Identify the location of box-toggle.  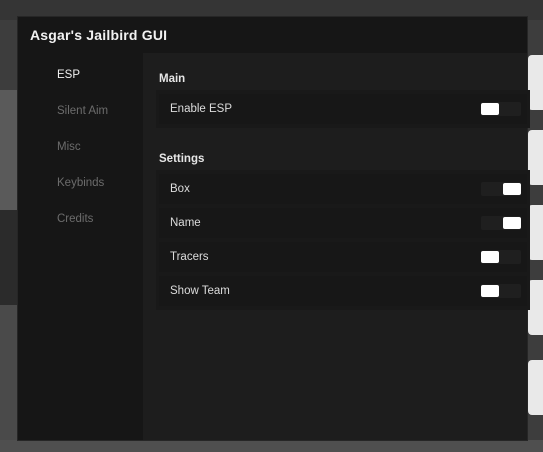
(501, 189).